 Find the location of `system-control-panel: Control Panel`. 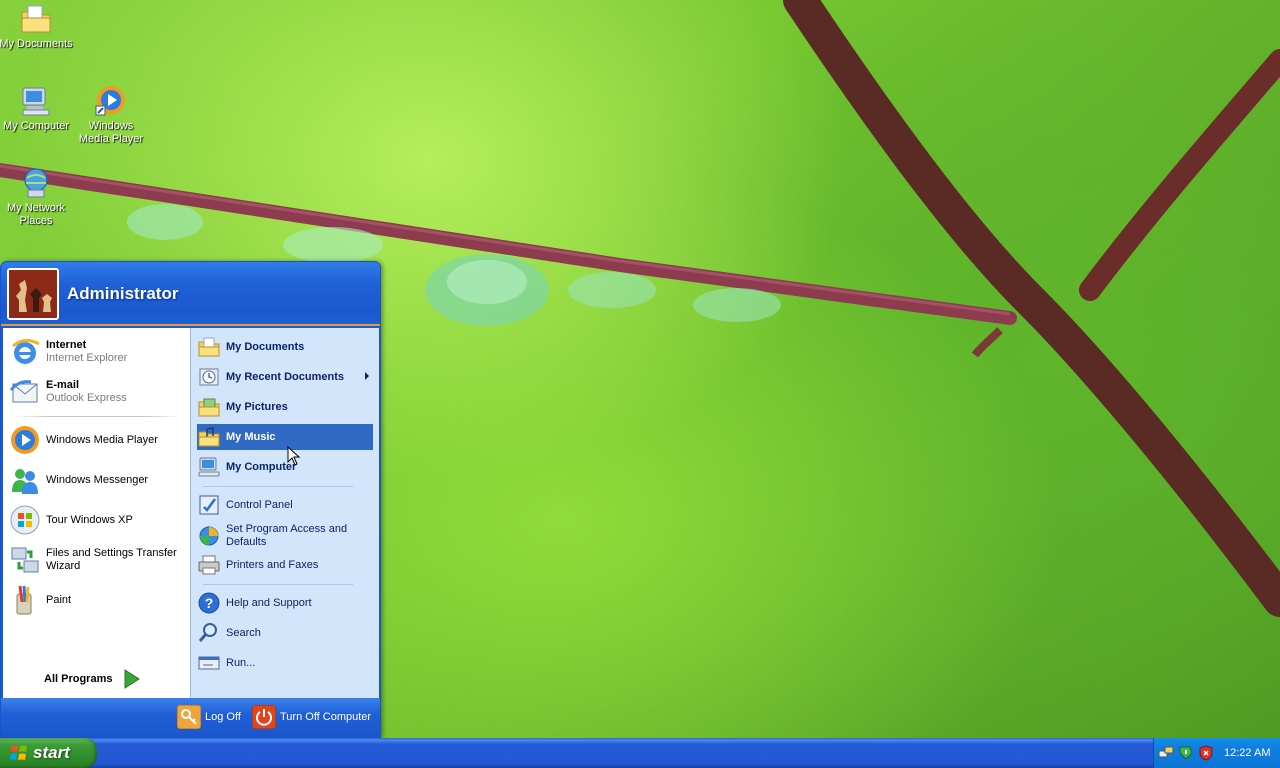

system-control-panel: Control Panel is located at coordinates (285, 505).